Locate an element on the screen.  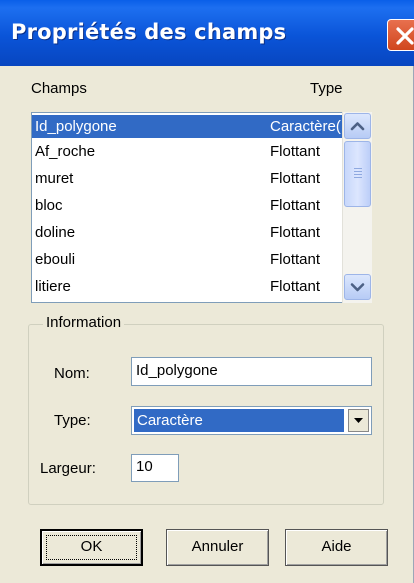
help-label: Aide is located at coordinates (336, 546).